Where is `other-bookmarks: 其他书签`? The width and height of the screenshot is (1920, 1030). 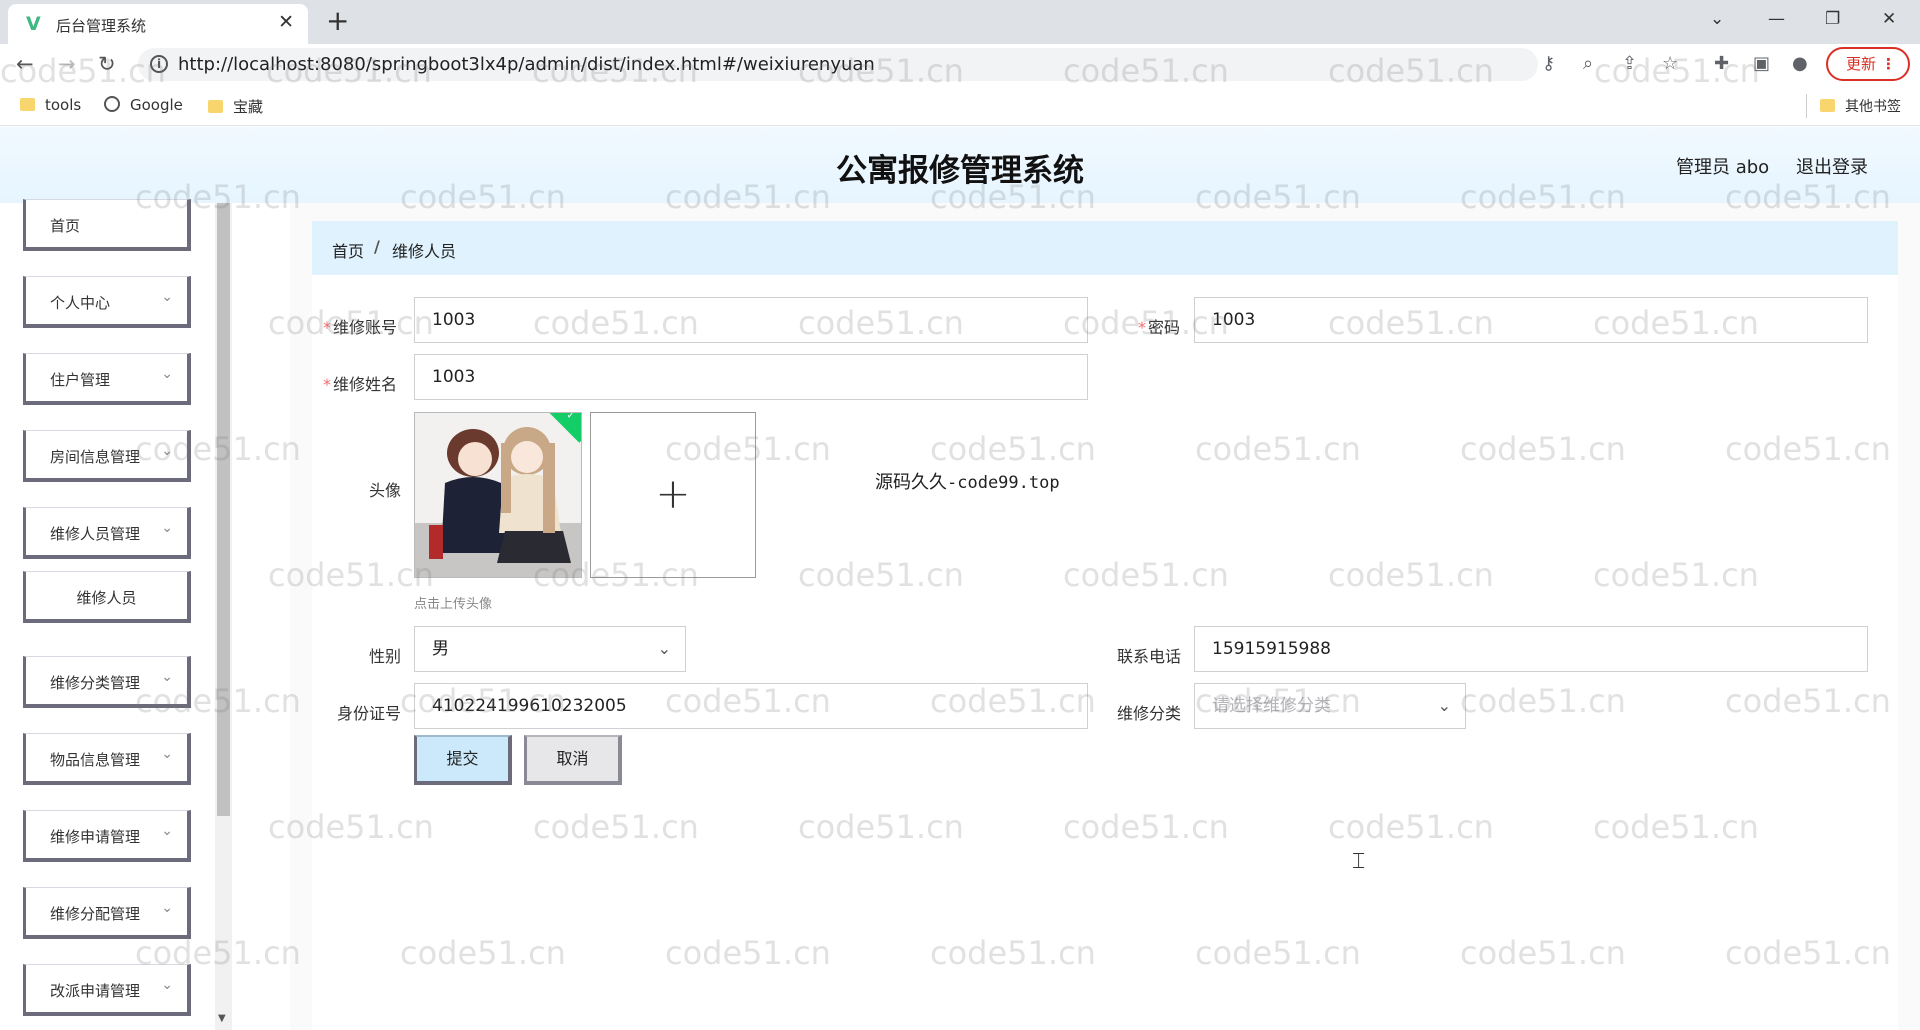 other-bookmarks: 其他书签 is located at coordinates (1860, 106).